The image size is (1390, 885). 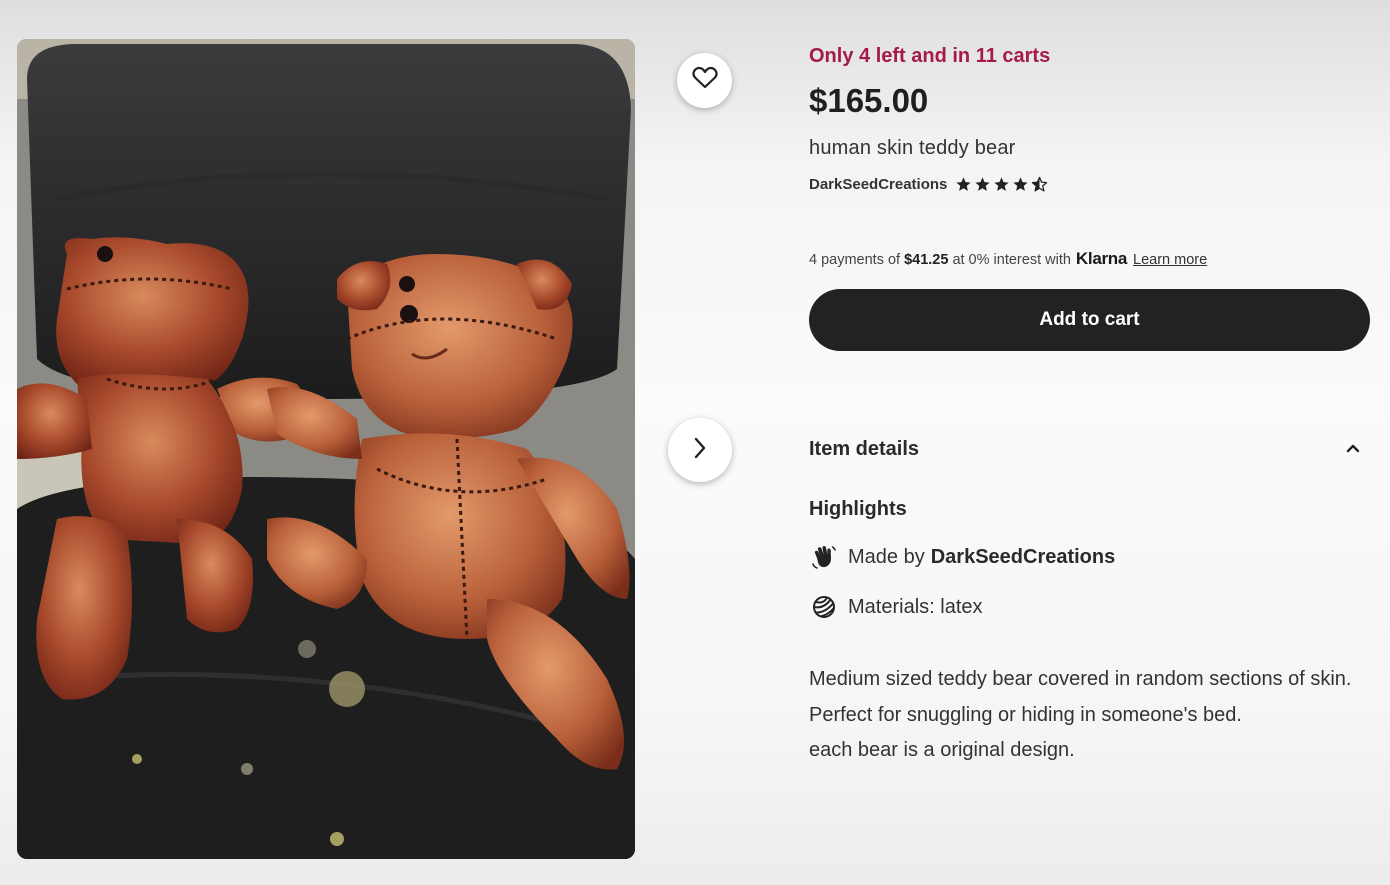 I want to click on installments-suffix: at 0% interest with, so click(x=1011, y=260).